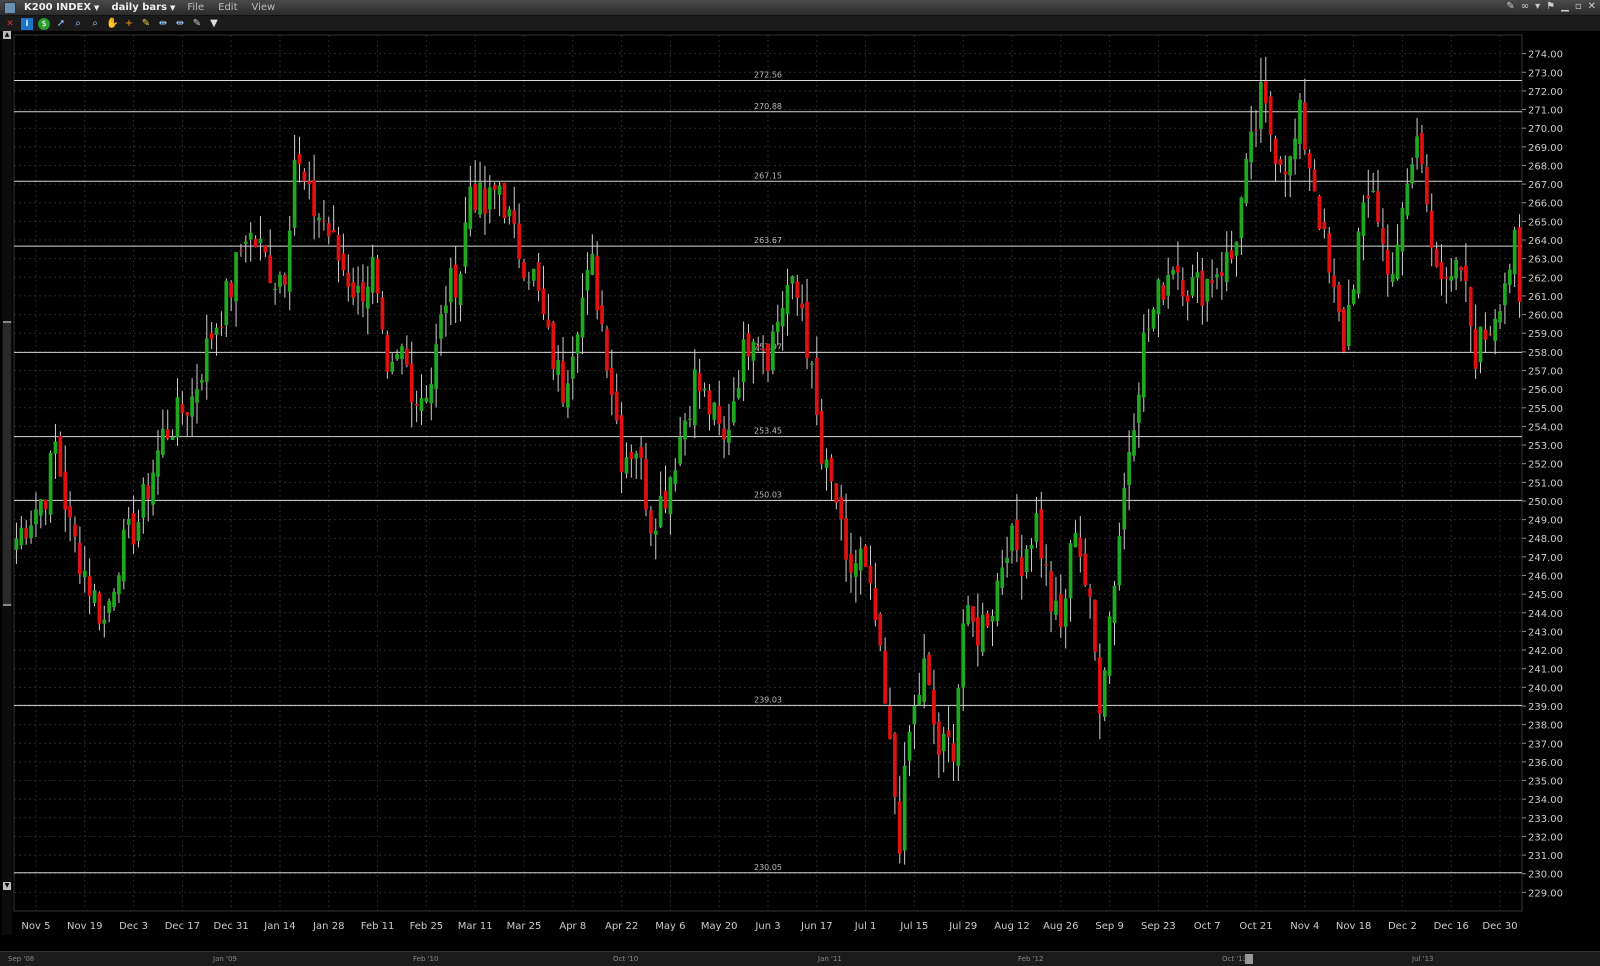 Image resolution: width=1600 pixels, height=966 pixels. Describe the element at coordinates (78, 24) in the screenshot. I see `zoom-in-icon: ⌕` at that location.